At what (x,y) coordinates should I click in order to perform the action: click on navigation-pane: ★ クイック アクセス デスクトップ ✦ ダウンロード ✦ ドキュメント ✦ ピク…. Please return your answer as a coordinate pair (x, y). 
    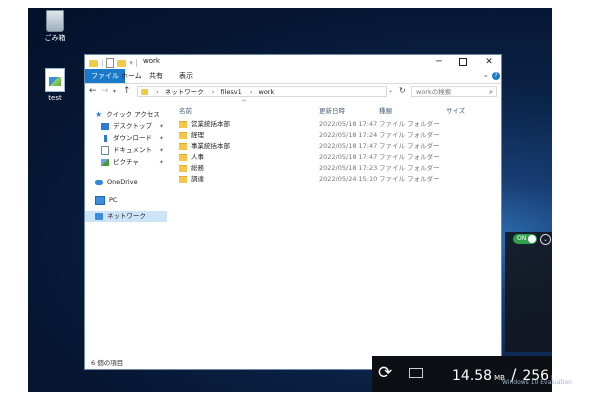
    Looking at the image, I should click on (127, 228).